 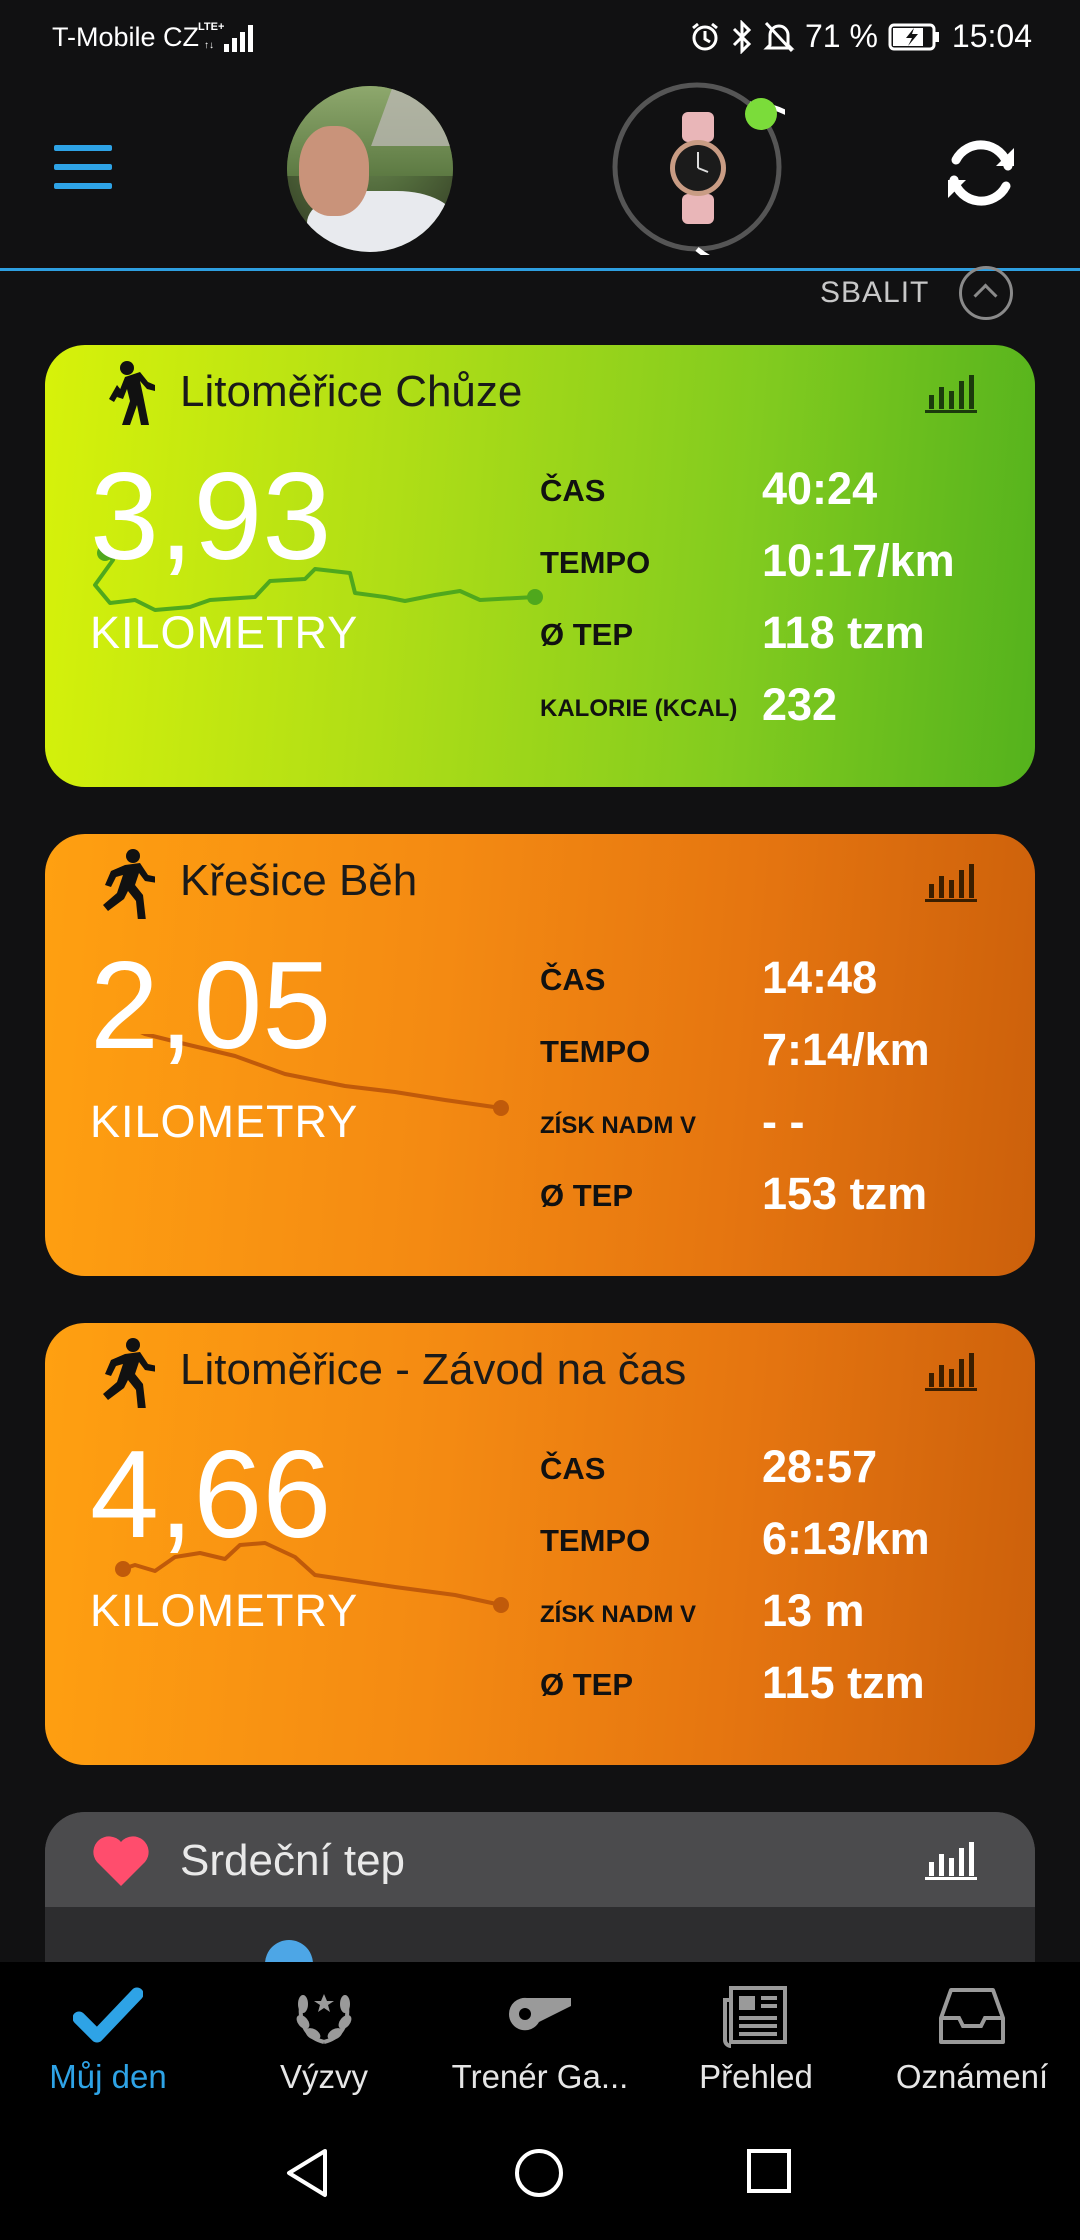 What do you see at coordinates (846, 1049) in the screenshot?
I see `stat-value: 7:14/km` at bounding box center [846, 1049].